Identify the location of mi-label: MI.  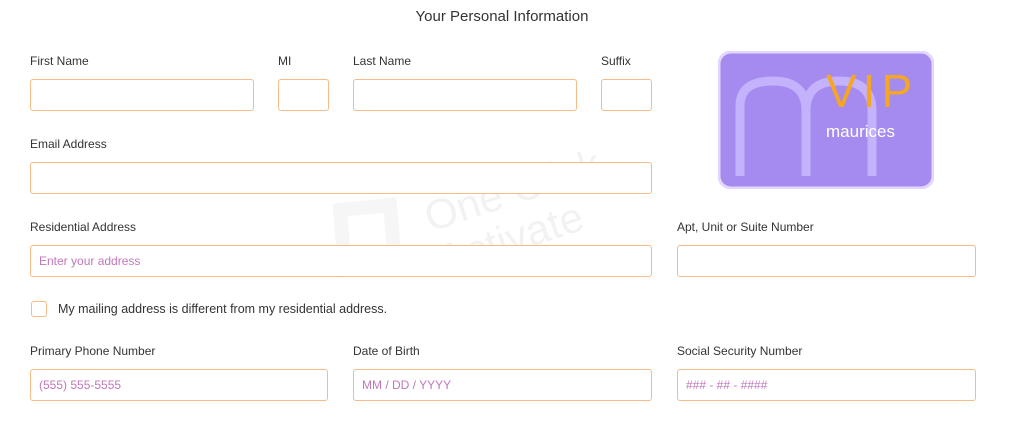
(285, 61).